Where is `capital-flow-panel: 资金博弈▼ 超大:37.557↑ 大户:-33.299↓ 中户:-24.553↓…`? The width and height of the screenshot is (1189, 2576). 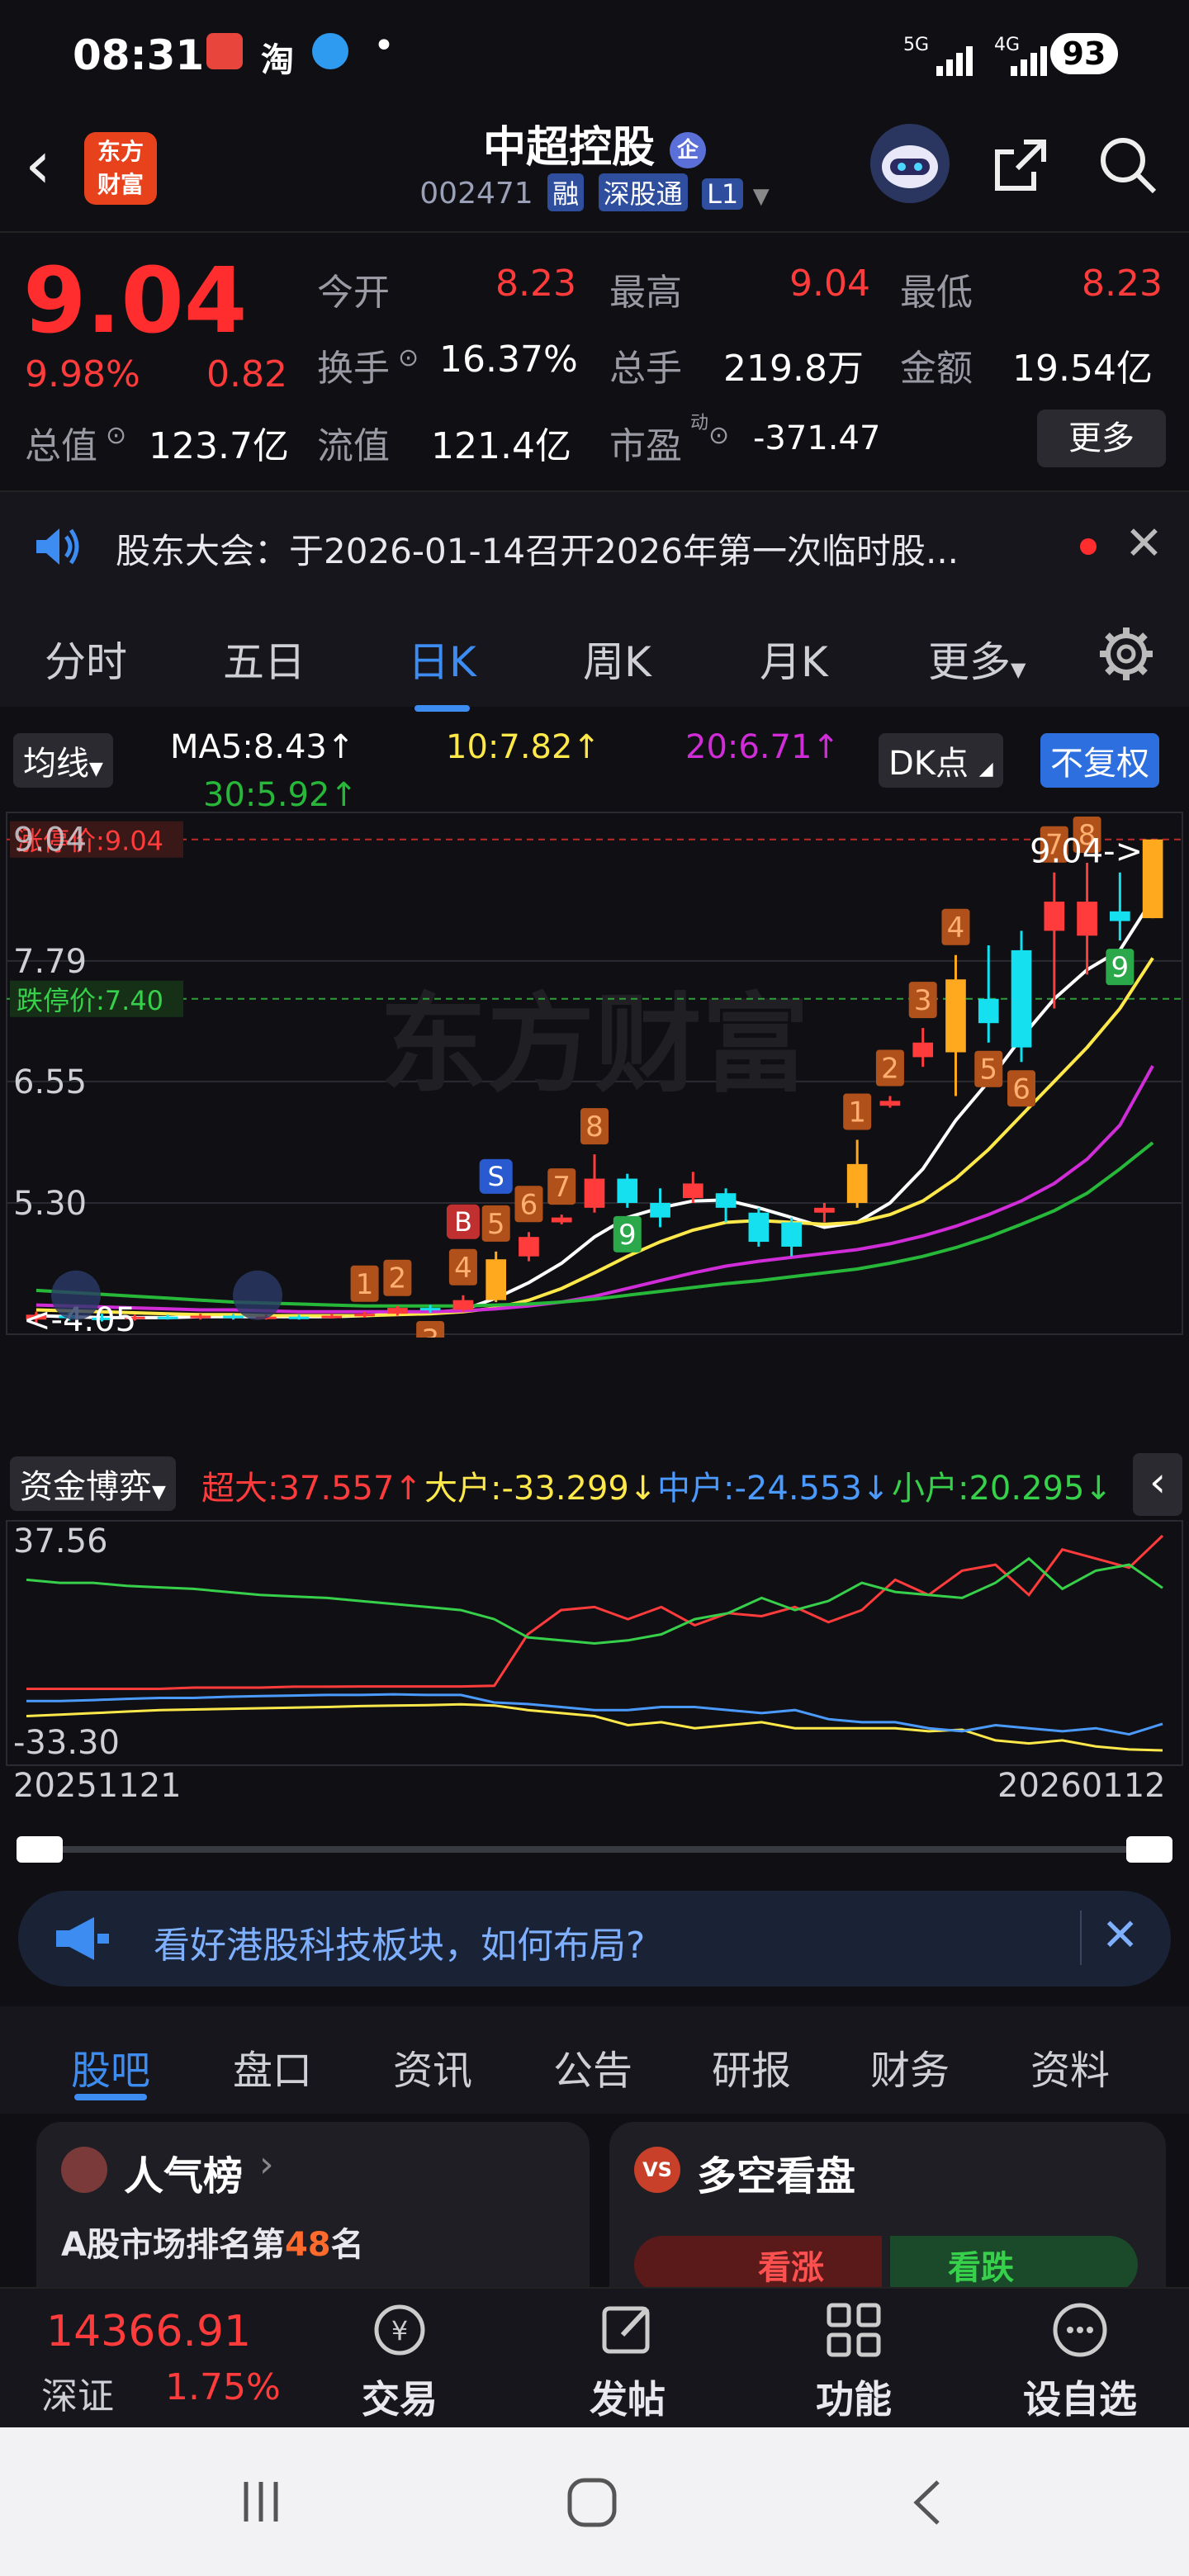
capital-flow-panel: 资金博弈▼ 超大:37.557↑ 大户:-33.299↓ 中户:-24.553↓… is located at coordinates (594, 1629).